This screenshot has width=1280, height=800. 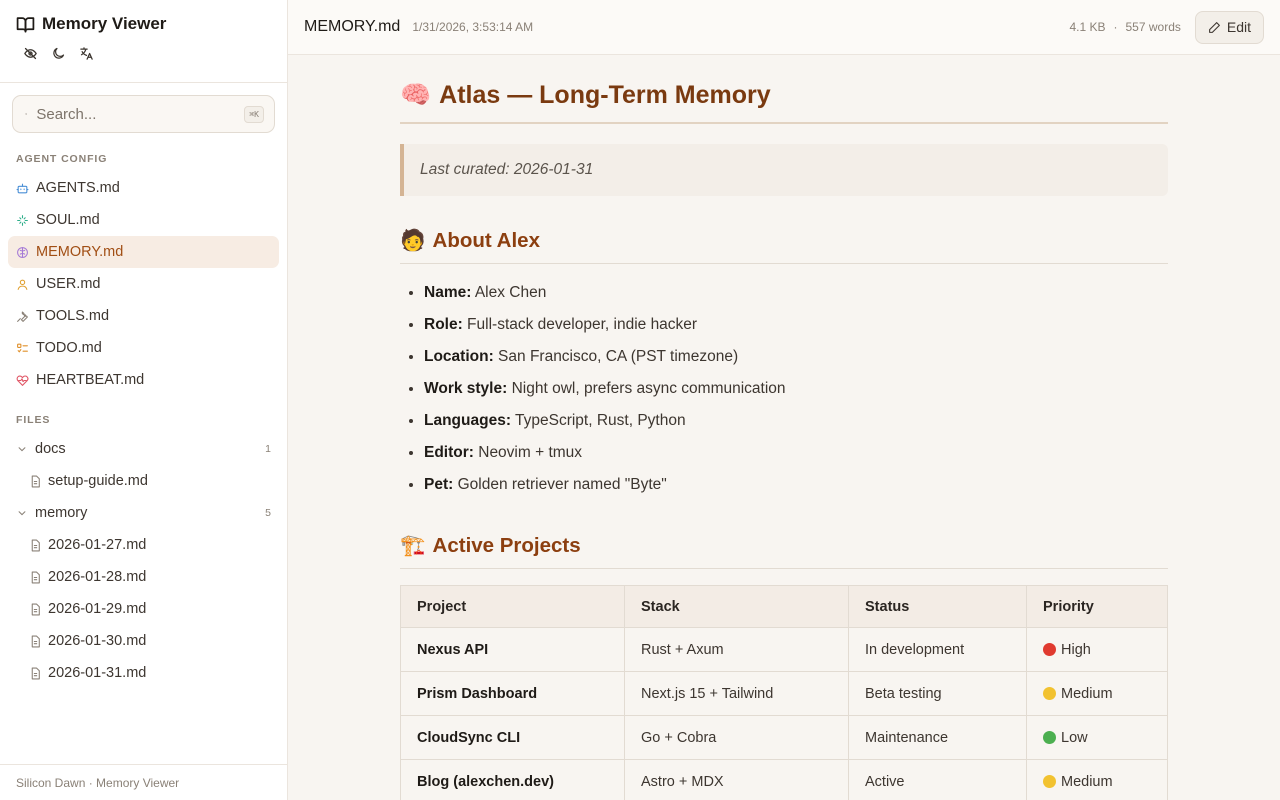 What do you see at coordinates (616, 356) in the screenshot?
I see `list-item-value: San Francisco, CA (PST timezone)` at bounding box center [616, 356].